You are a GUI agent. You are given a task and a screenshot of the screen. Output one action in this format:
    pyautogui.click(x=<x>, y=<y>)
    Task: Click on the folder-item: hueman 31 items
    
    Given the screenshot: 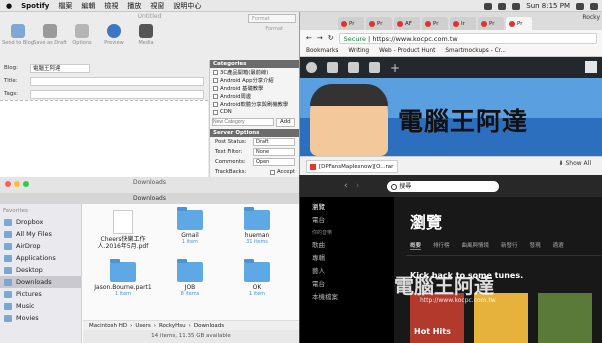 What is the action you would take?
    pyautogui.click(x=257, y=226)
    